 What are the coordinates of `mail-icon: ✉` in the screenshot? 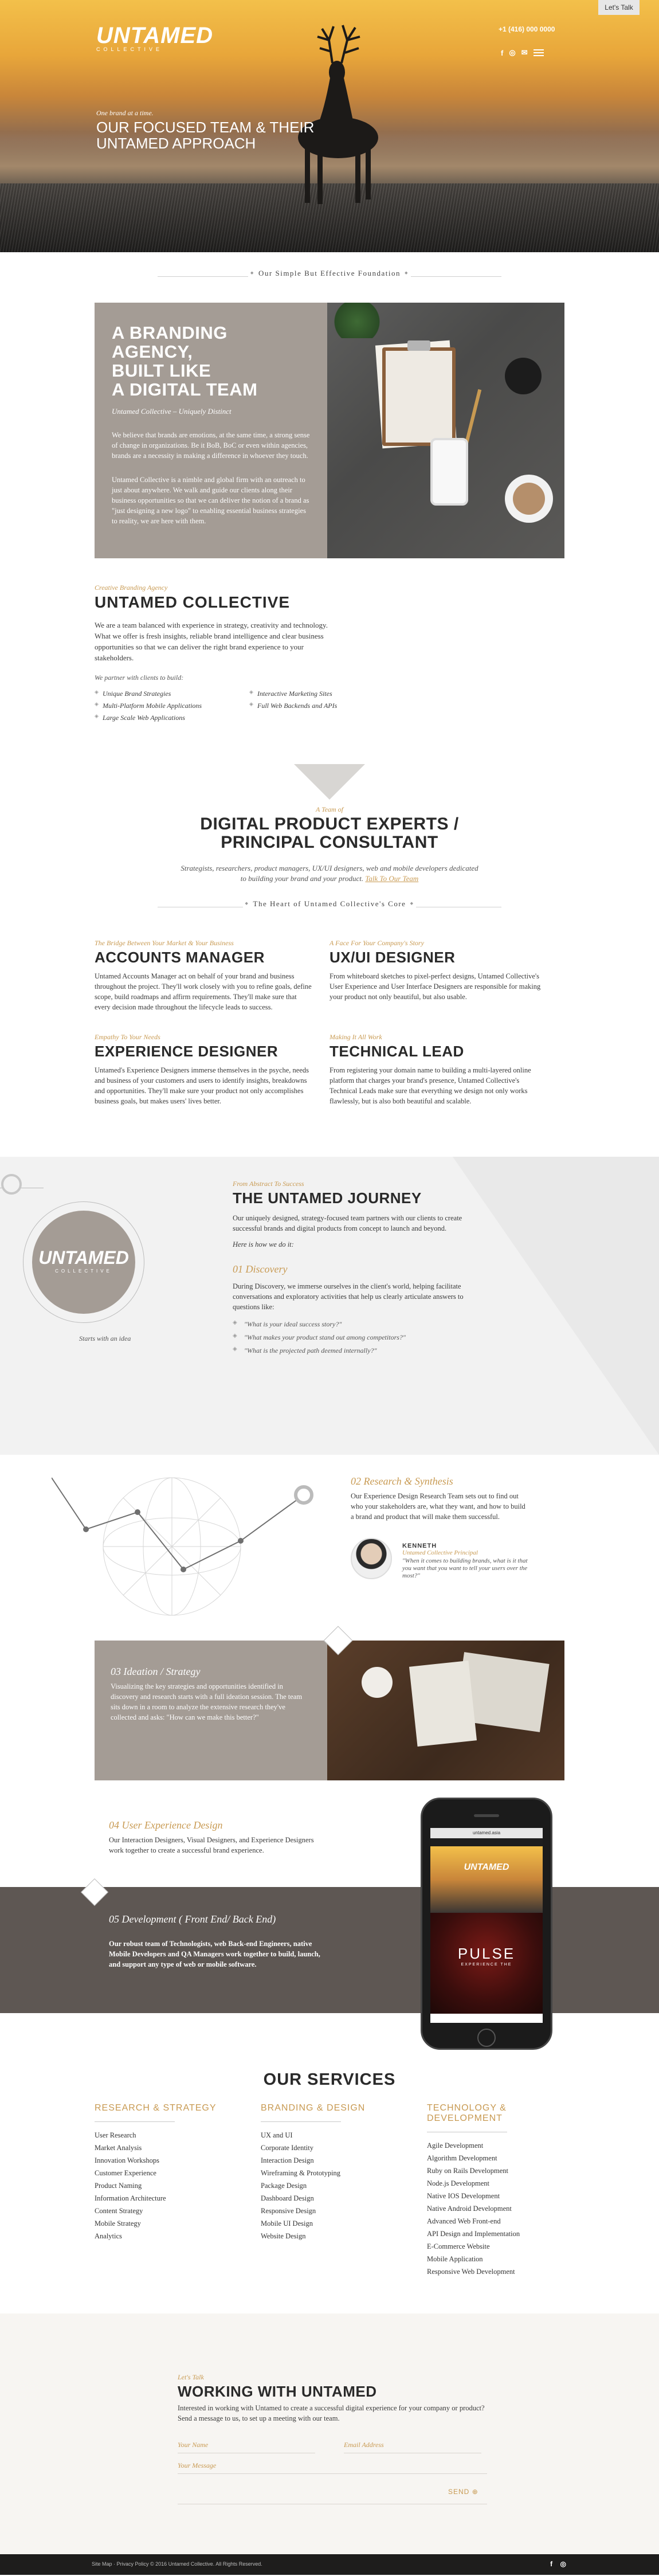 It's located at (524, 52).